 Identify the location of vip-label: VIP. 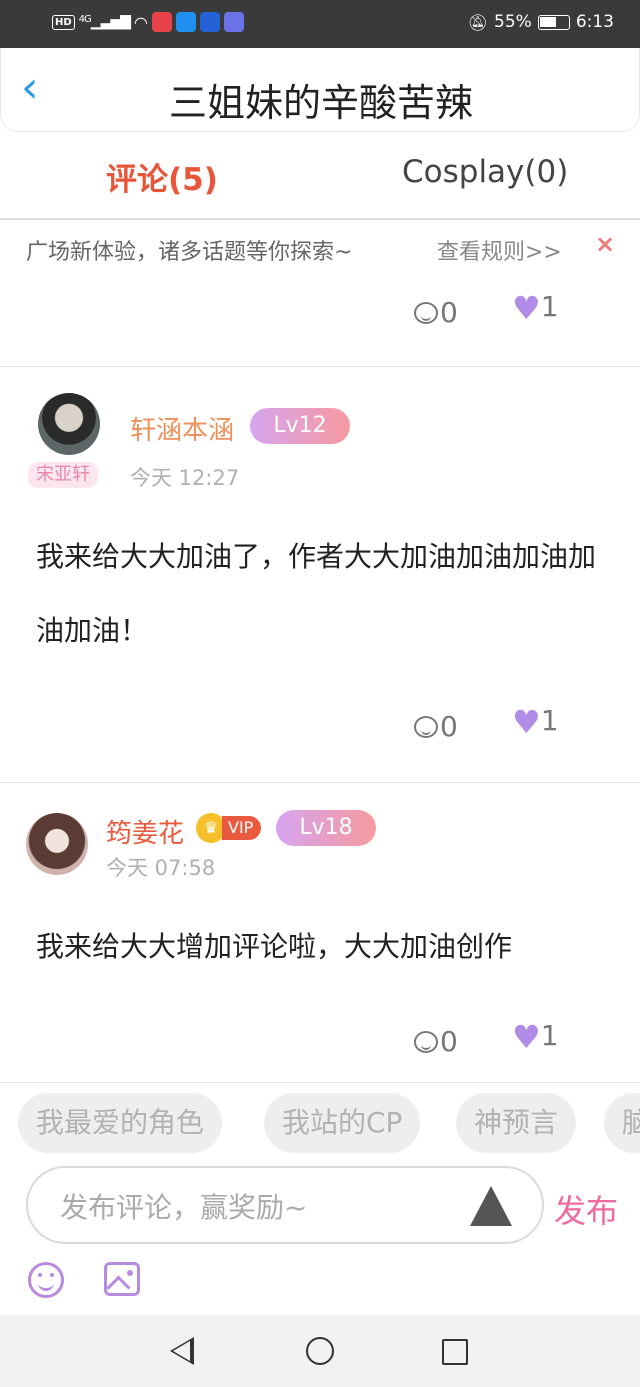
(242, 828).